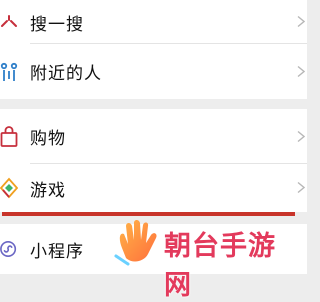 The image size is (320, 302). Describe the element at coordinates (9, 188) in the screenshot. I see `game-diamond-icon` at that location.